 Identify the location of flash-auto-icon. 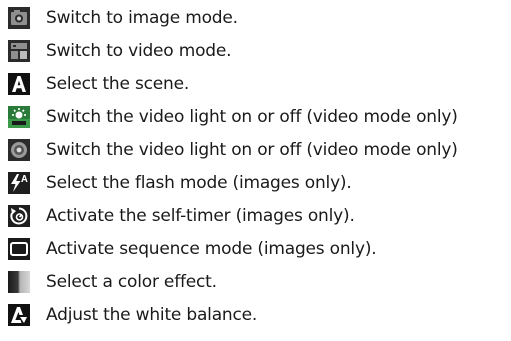
(19, 183).